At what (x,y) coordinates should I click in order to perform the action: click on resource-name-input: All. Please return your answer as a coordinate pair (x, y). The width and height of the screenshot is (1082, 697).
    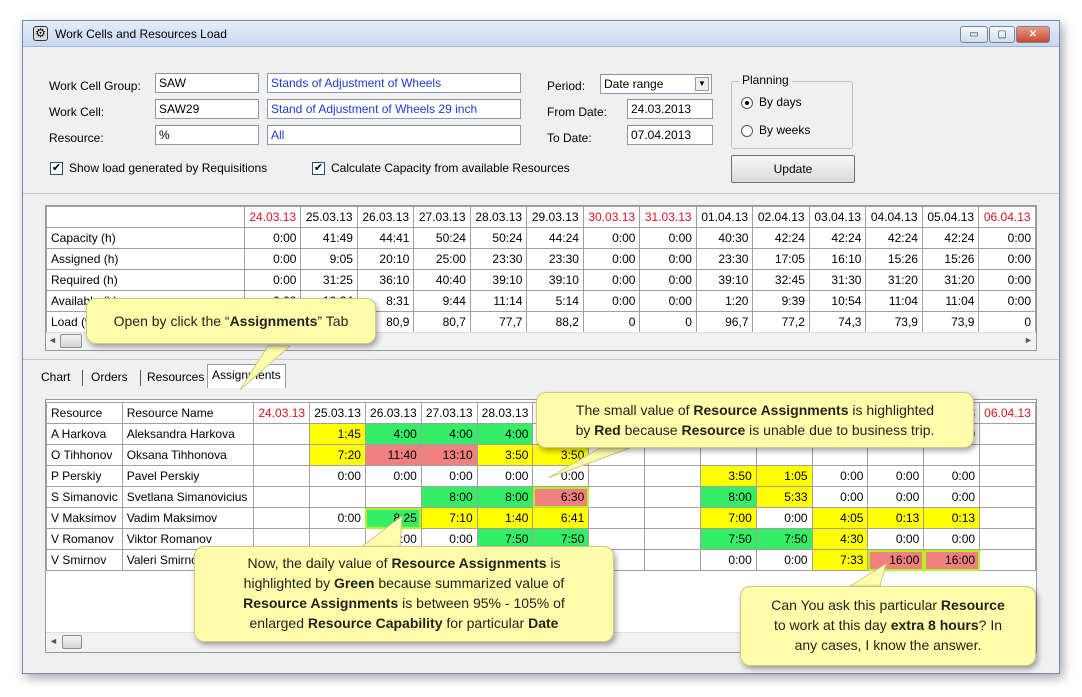
    Looking at the image, I should click on (394, 135).